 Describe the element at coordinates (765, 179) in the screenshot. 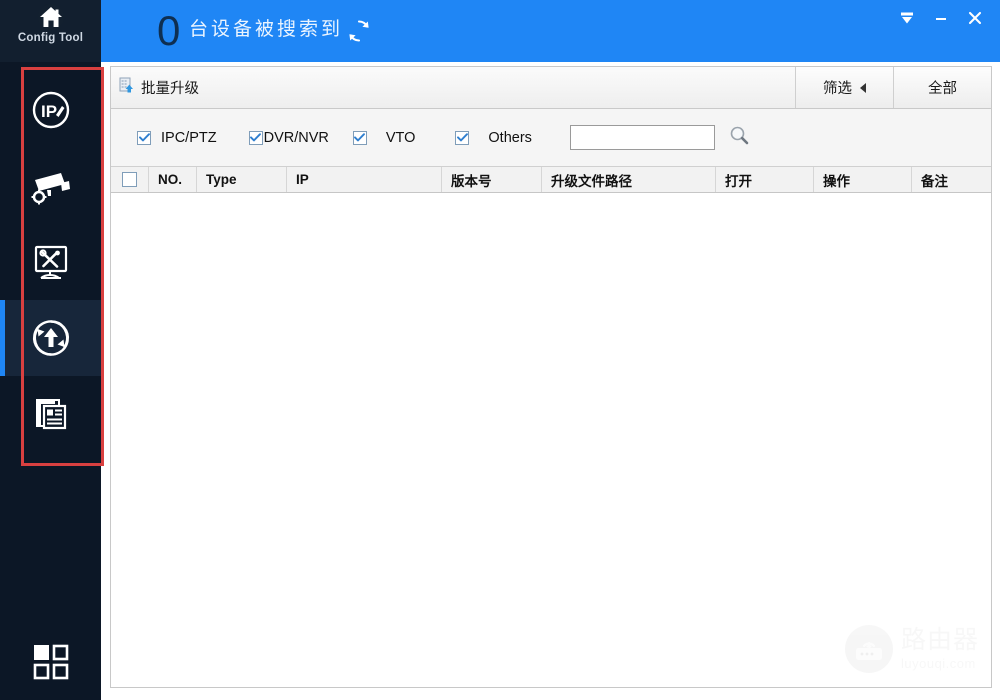

I see `column-header-open: 打开` at that location.